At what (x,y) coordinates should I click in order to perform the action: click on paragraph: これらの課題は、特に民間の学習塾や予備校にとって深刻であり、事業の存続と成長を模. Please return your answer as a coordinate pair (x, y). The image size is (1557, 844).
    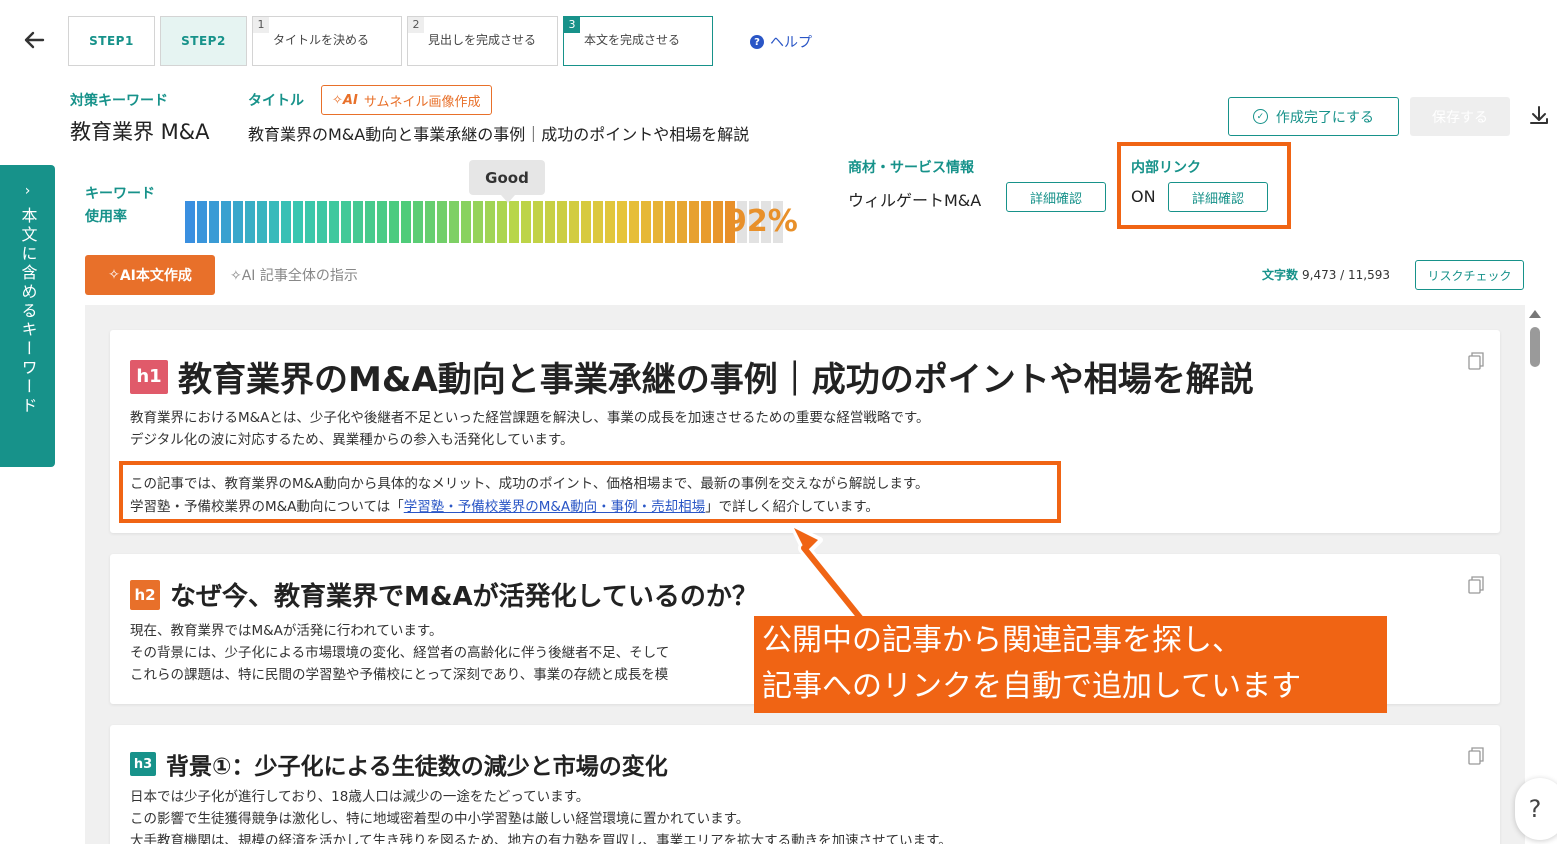
    Looking at the image, I should click on (399, 675).